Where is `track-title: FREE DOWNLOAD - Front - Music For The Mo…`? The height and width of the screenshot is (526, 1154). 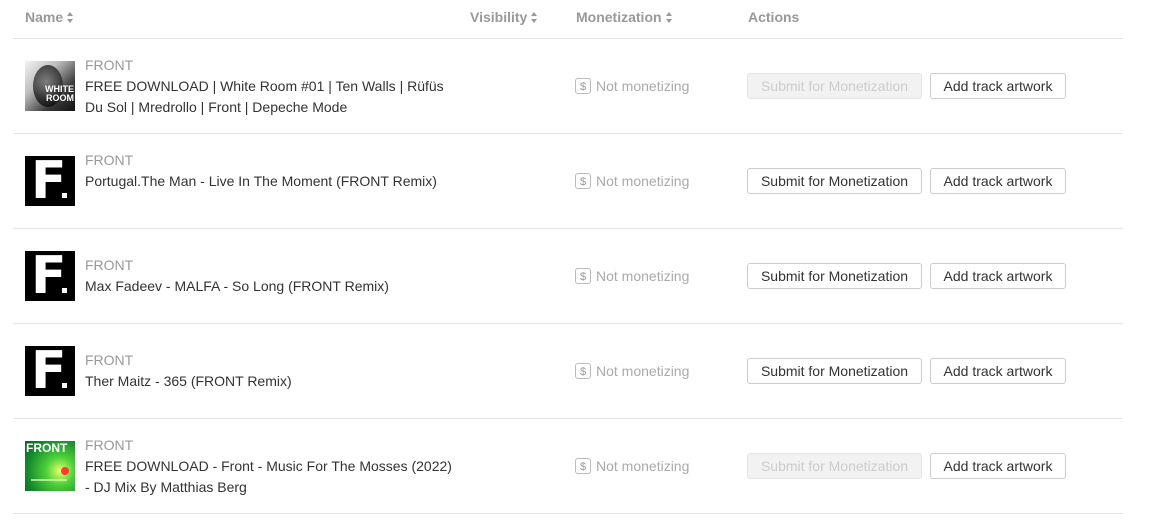
track-title: FREE DOWNLOAD - Front - Music For The Mo… is located at coordinates (270, 477).